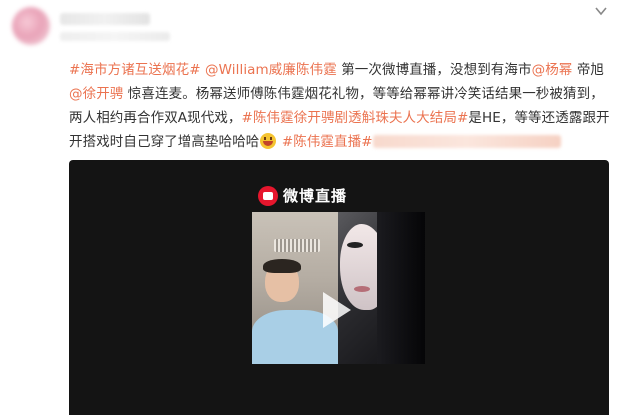 The width and height of the screenshot is (621, 415). Describe the element at coordinates (282, 266) in the screenshot. I see `man-hair` at that location.